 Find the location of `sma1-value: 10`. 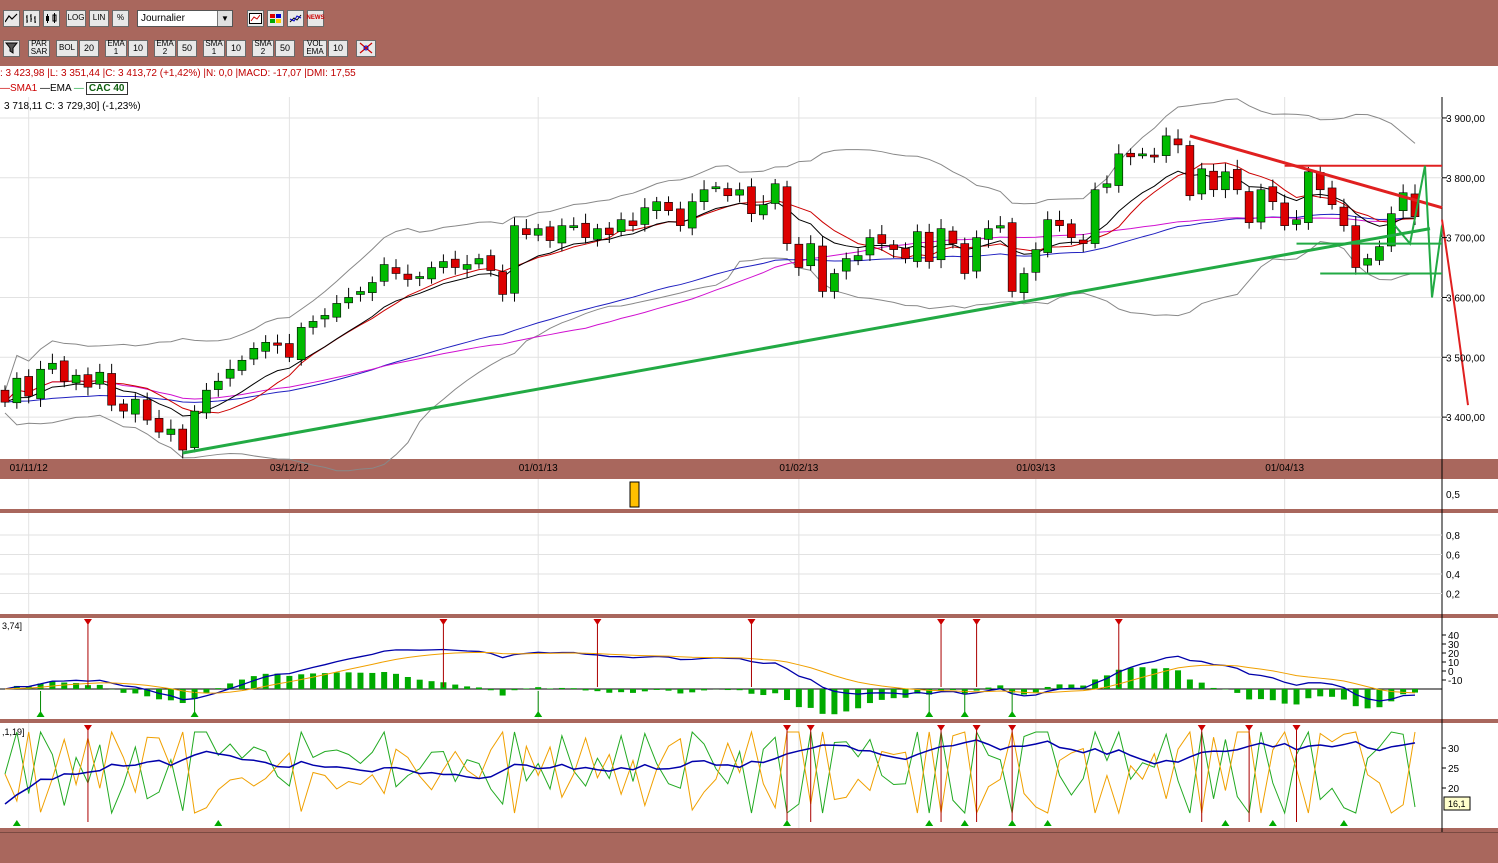

sma1-value: 10 is located at coordinates (236, 48).